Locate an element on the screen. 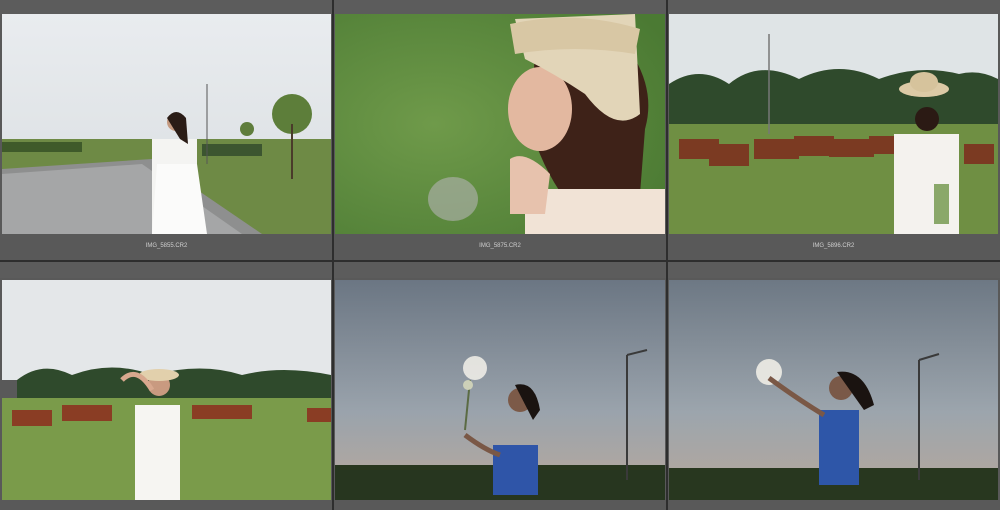  photo-girl-flowers-silhouette is located at coordinates (500, 390).